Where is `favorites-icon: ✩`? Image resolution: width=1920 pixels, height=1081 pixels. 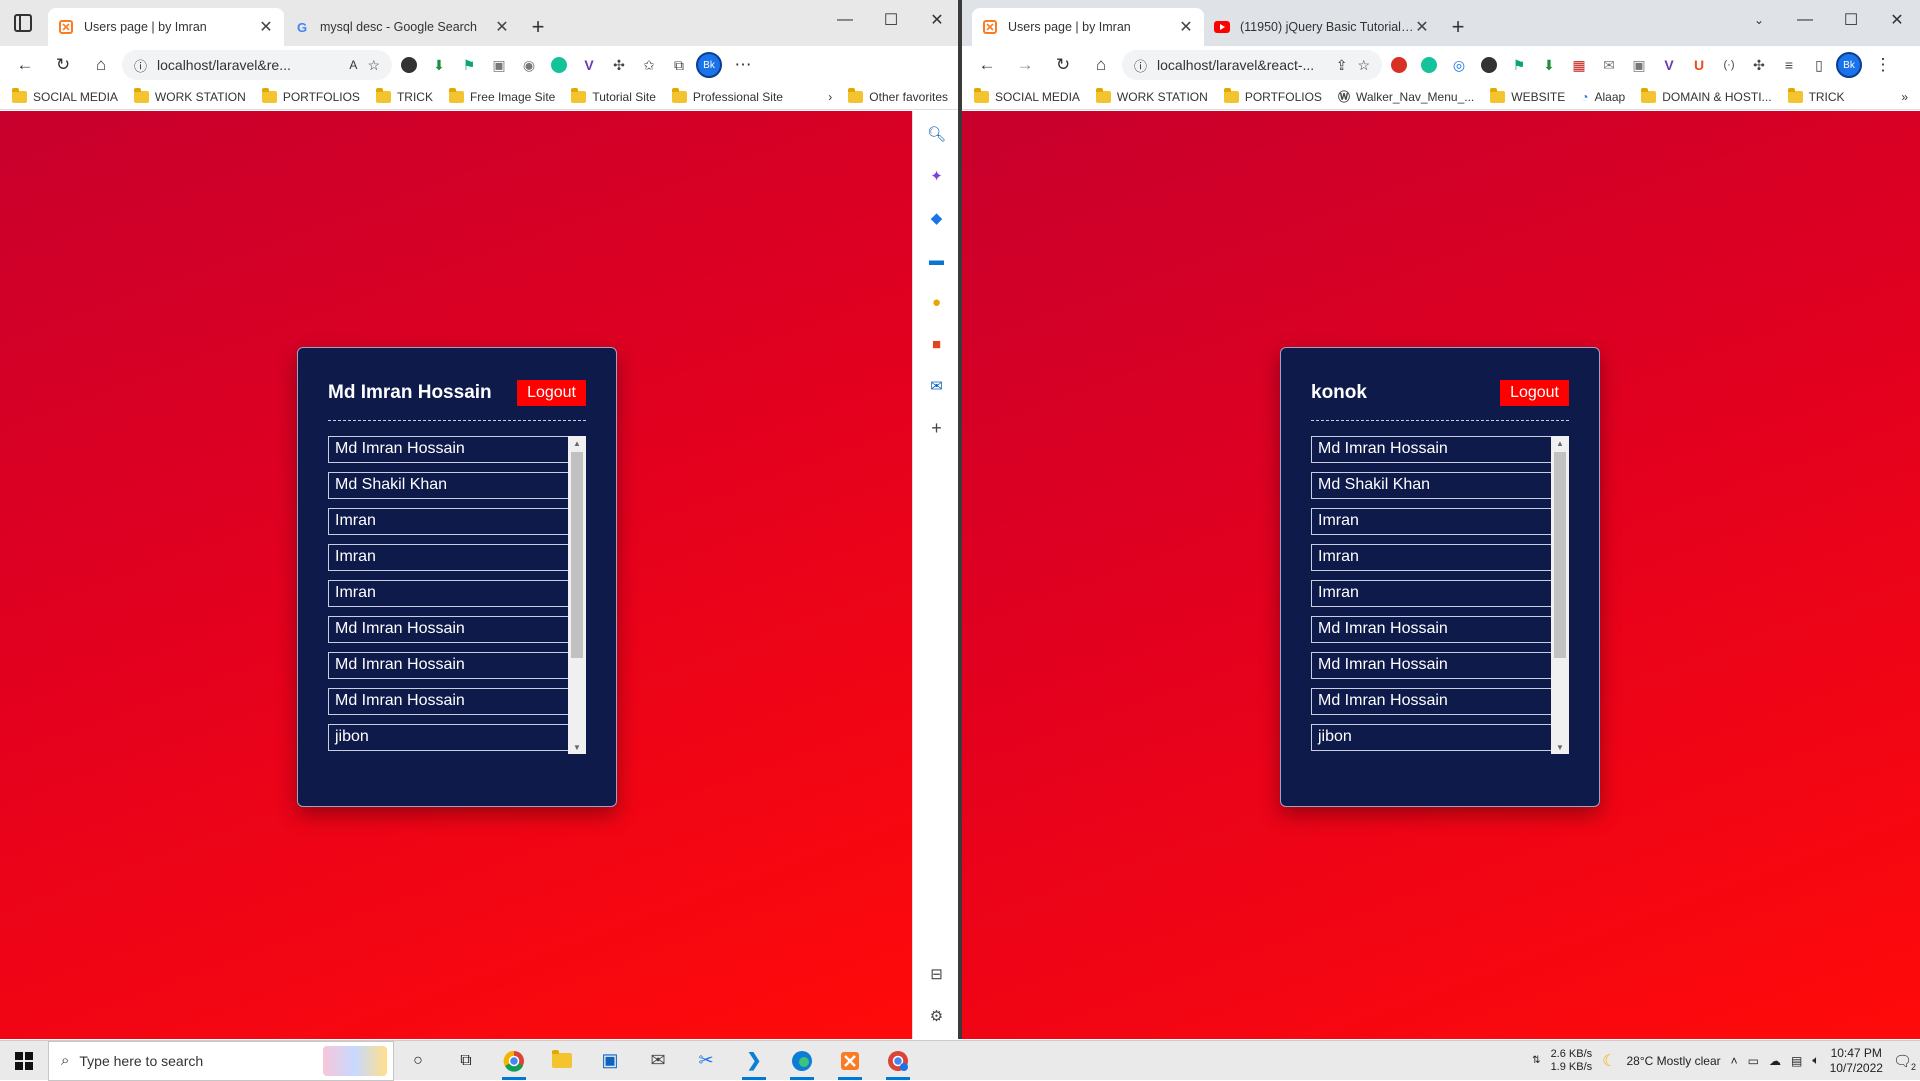 favorites-icon: ✩ is located at coordinates (649, 65).